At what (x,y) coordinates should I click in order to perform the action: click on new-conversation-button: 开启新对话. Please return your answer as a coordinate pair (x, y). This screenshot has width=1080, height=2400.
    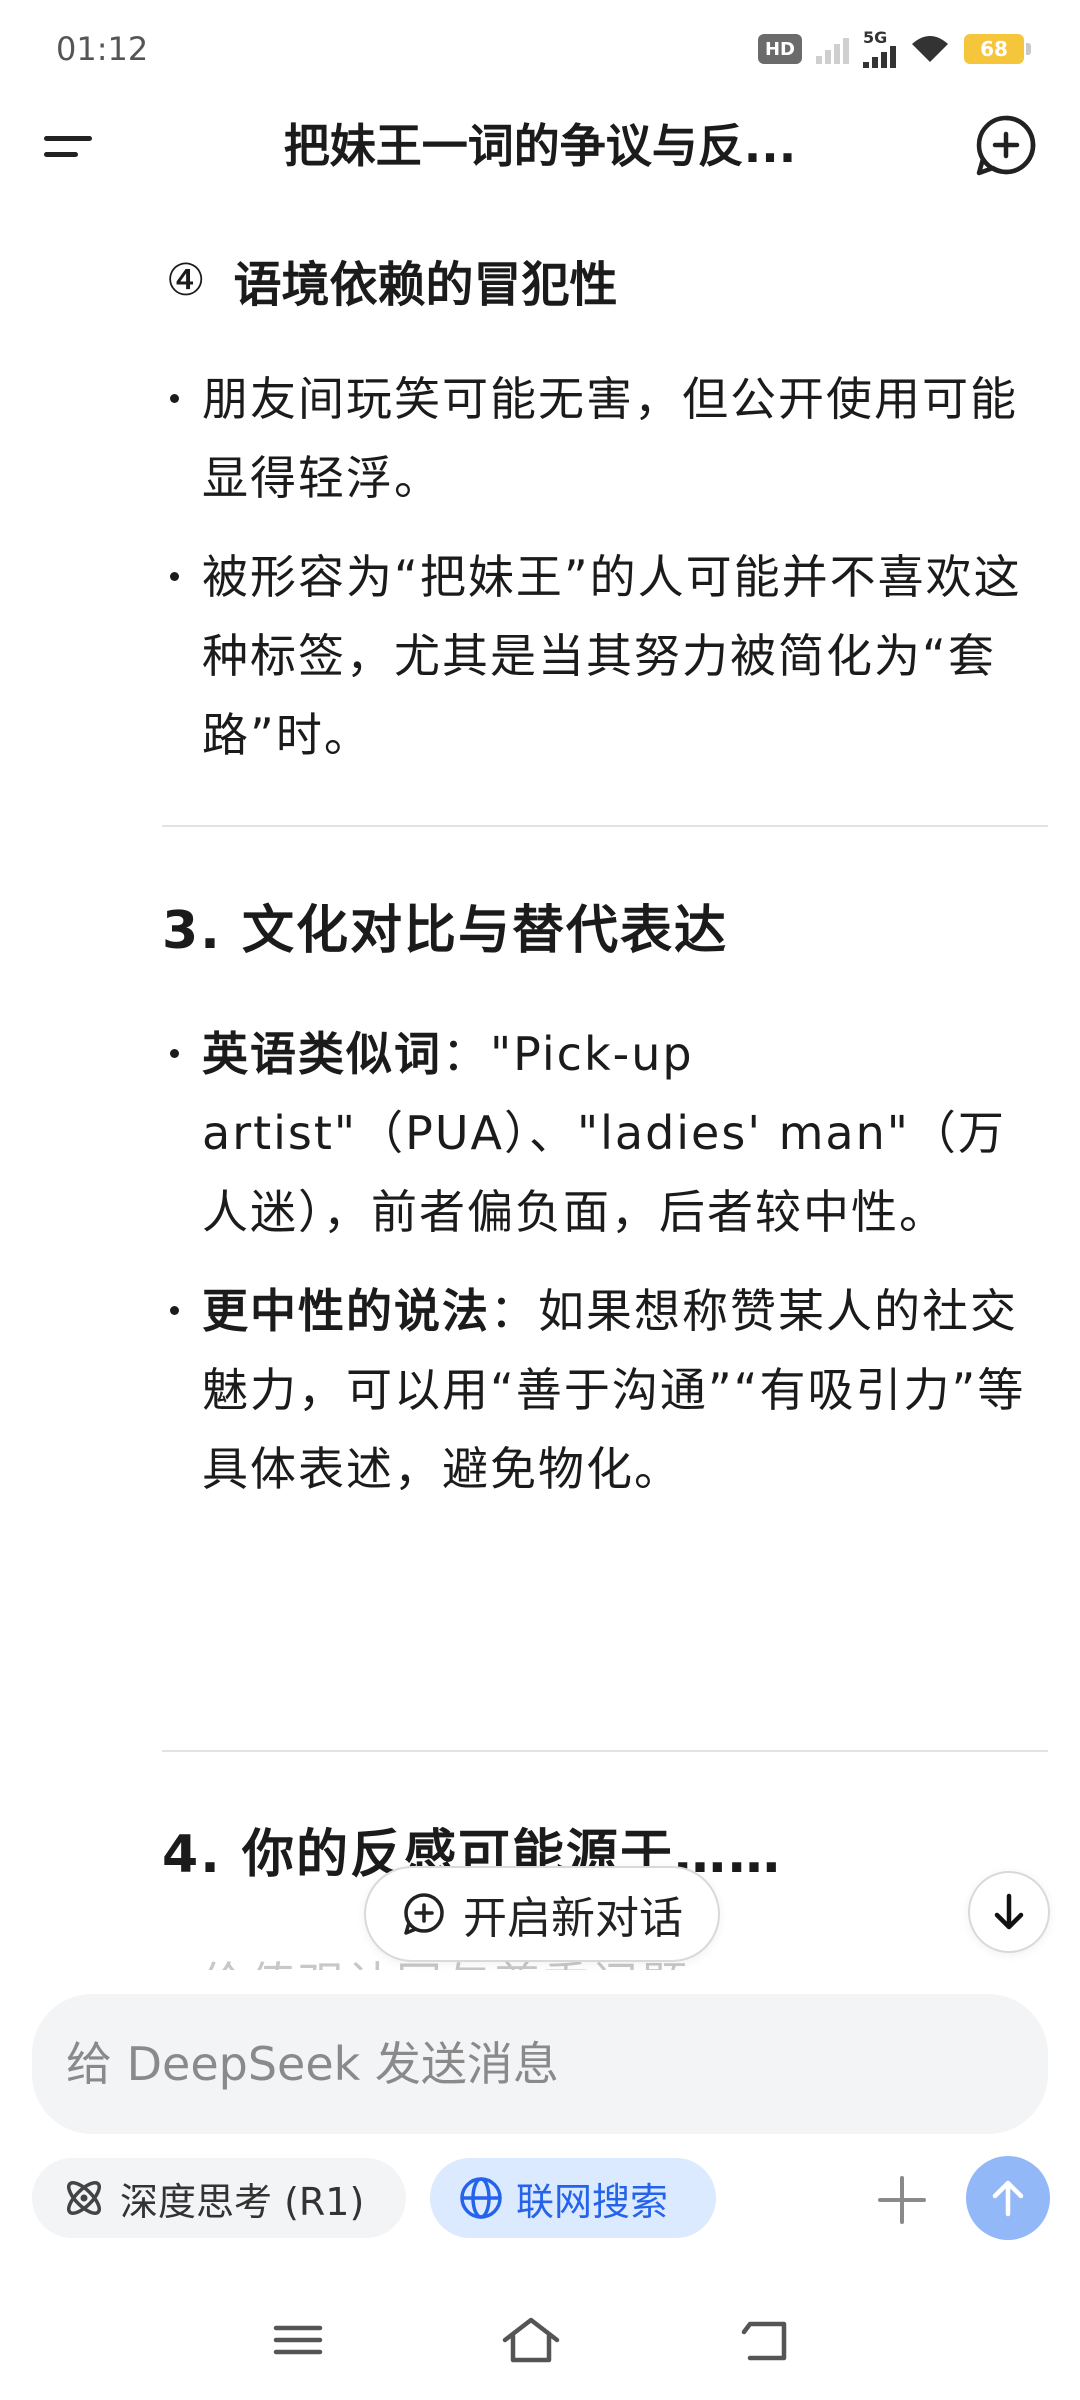
    Looking at the image, I should click on (542, 1914).